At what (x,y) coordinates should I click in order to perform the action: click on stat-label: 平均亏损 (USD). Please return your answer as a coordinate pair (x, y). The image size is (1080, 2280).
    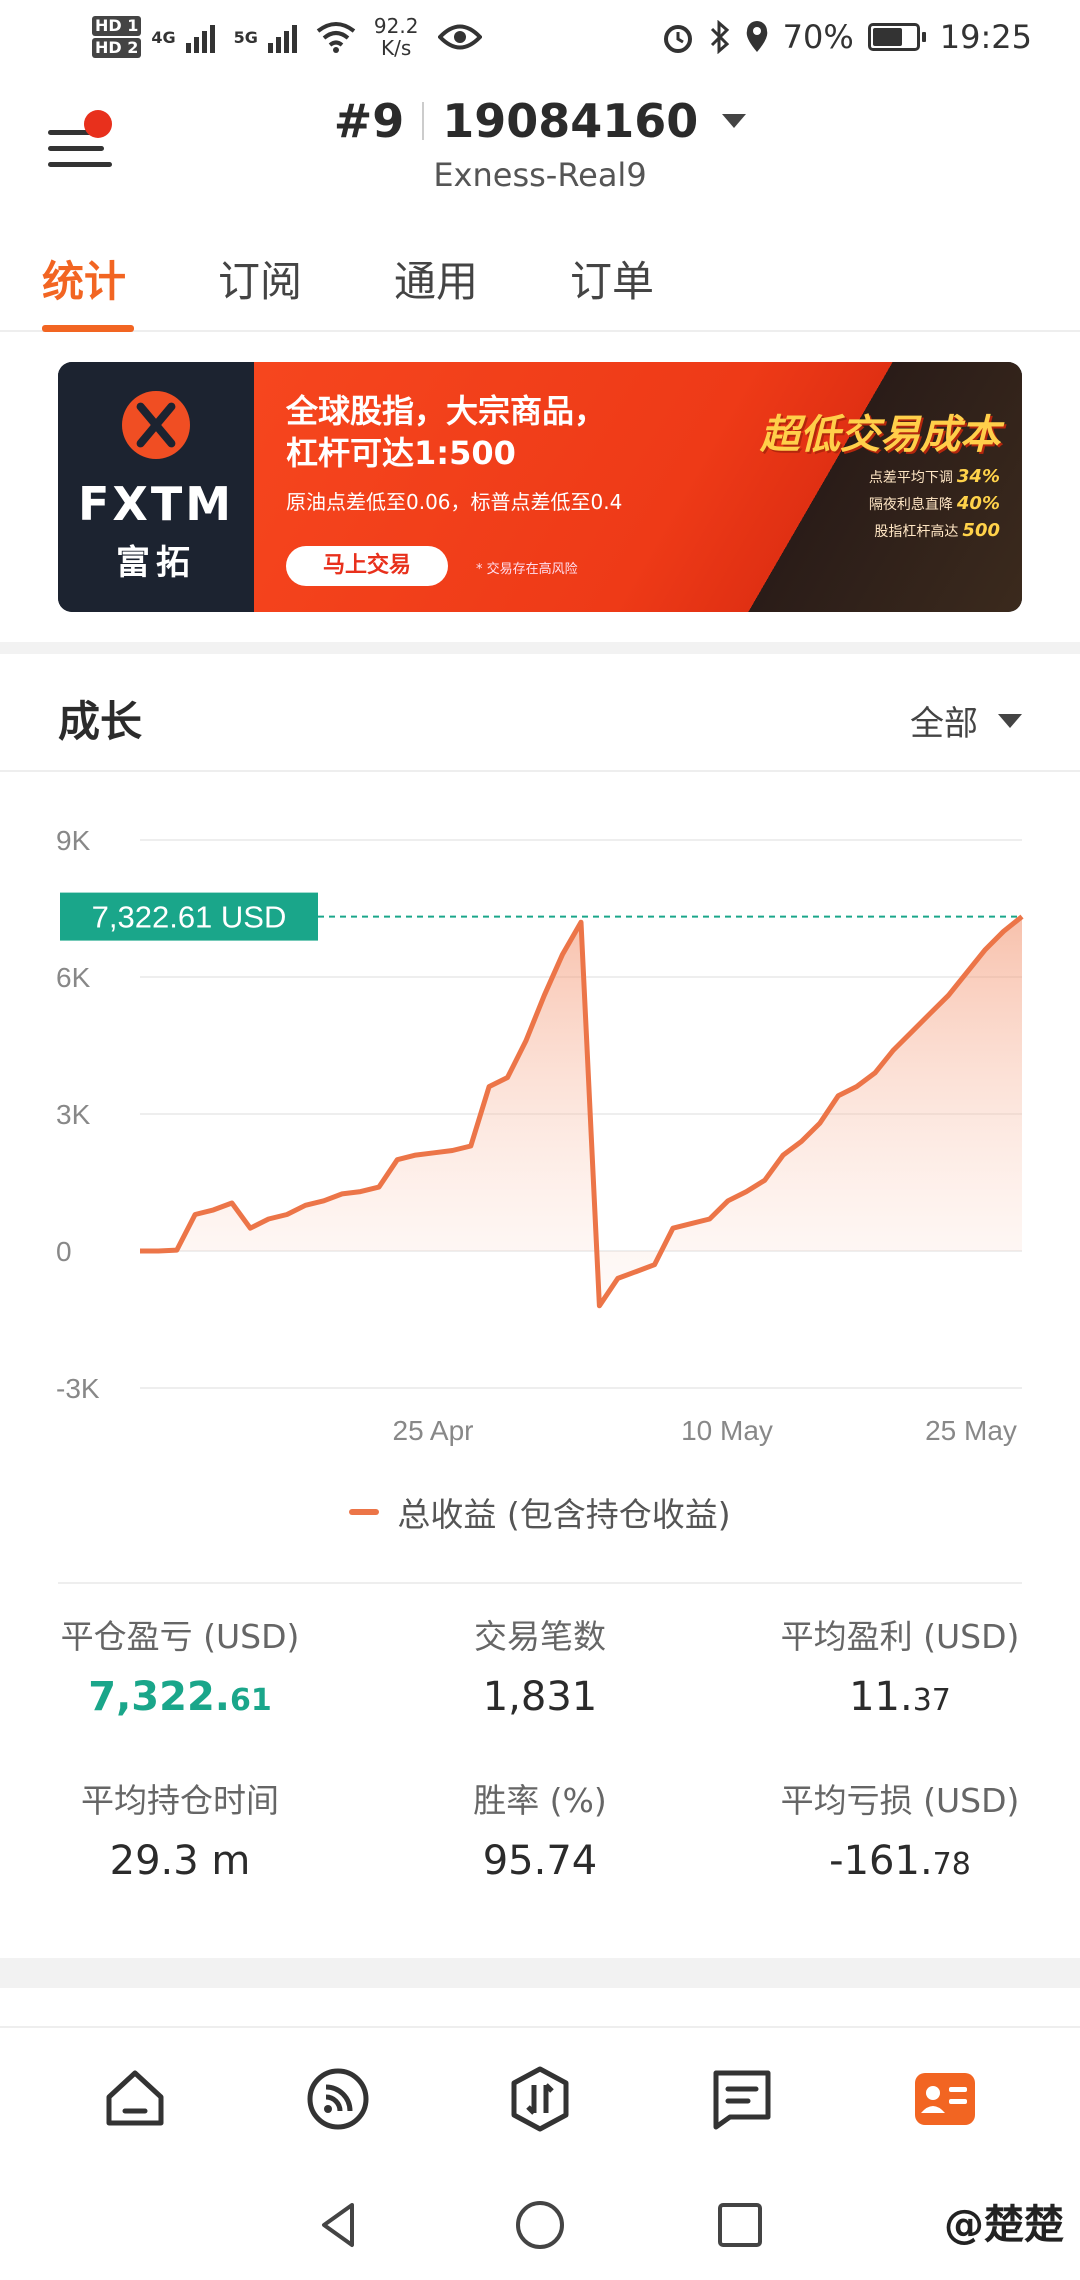
    Looking at the image, I should click on (900, 1800).